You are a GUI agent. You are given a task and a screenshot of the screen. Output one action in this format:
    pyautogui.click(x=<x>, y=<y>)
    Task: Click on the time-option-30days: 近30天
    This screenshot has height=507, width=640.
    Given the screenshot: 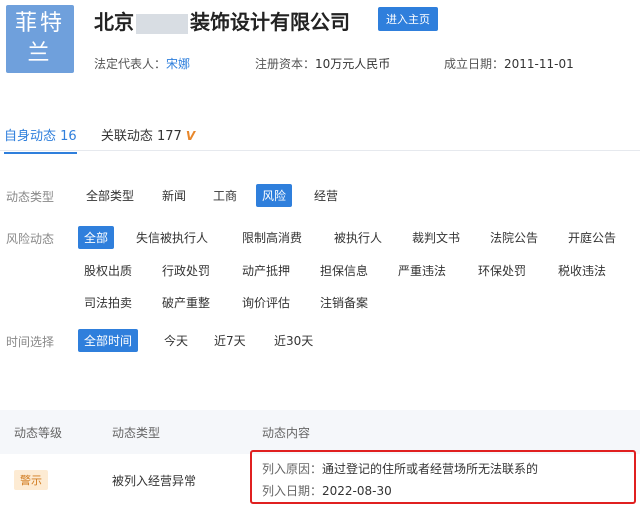 What is the action you would take?
    pyautogui.click(x=293, y=340)
    